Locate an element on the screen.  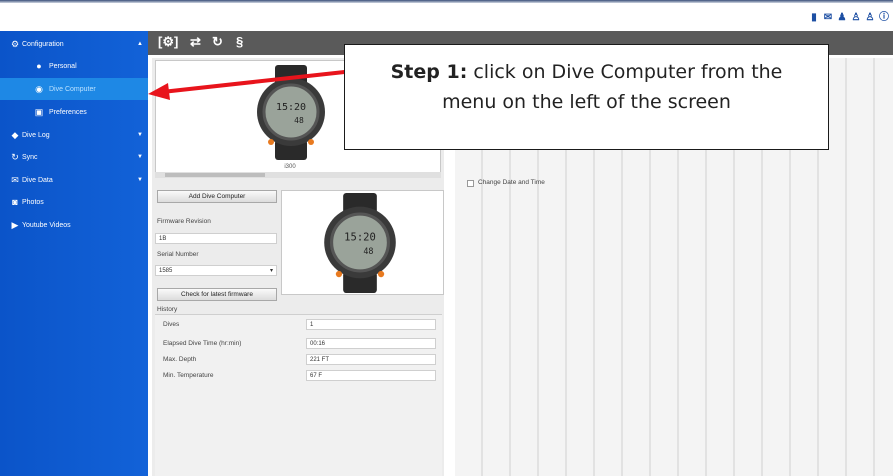
history-value-min-temp: 67 F is located at coordinates (371, 375).